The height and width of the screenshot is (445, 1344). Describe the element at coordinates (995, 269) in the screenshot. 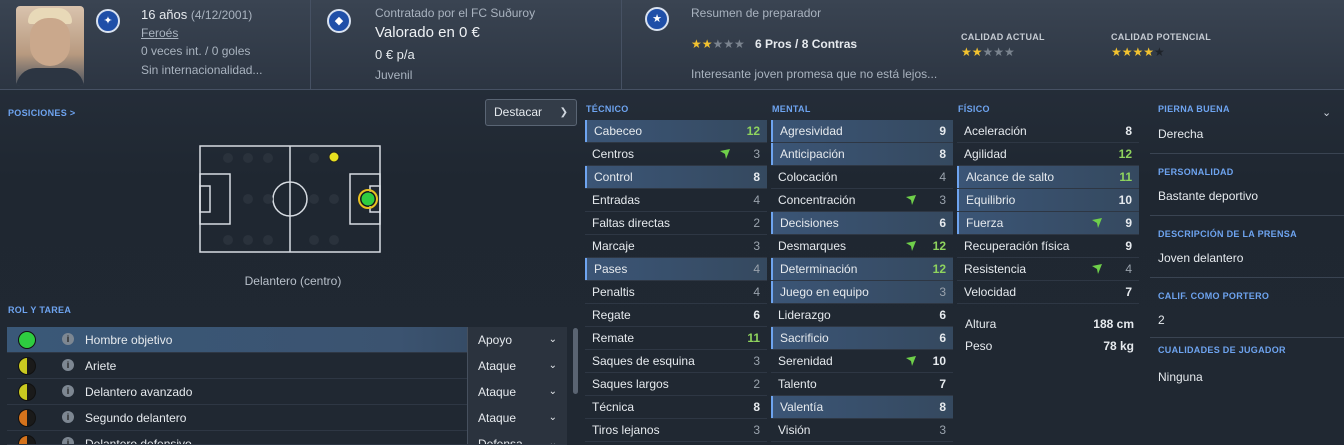

I see `attribute-name: Resistencia` at that location.